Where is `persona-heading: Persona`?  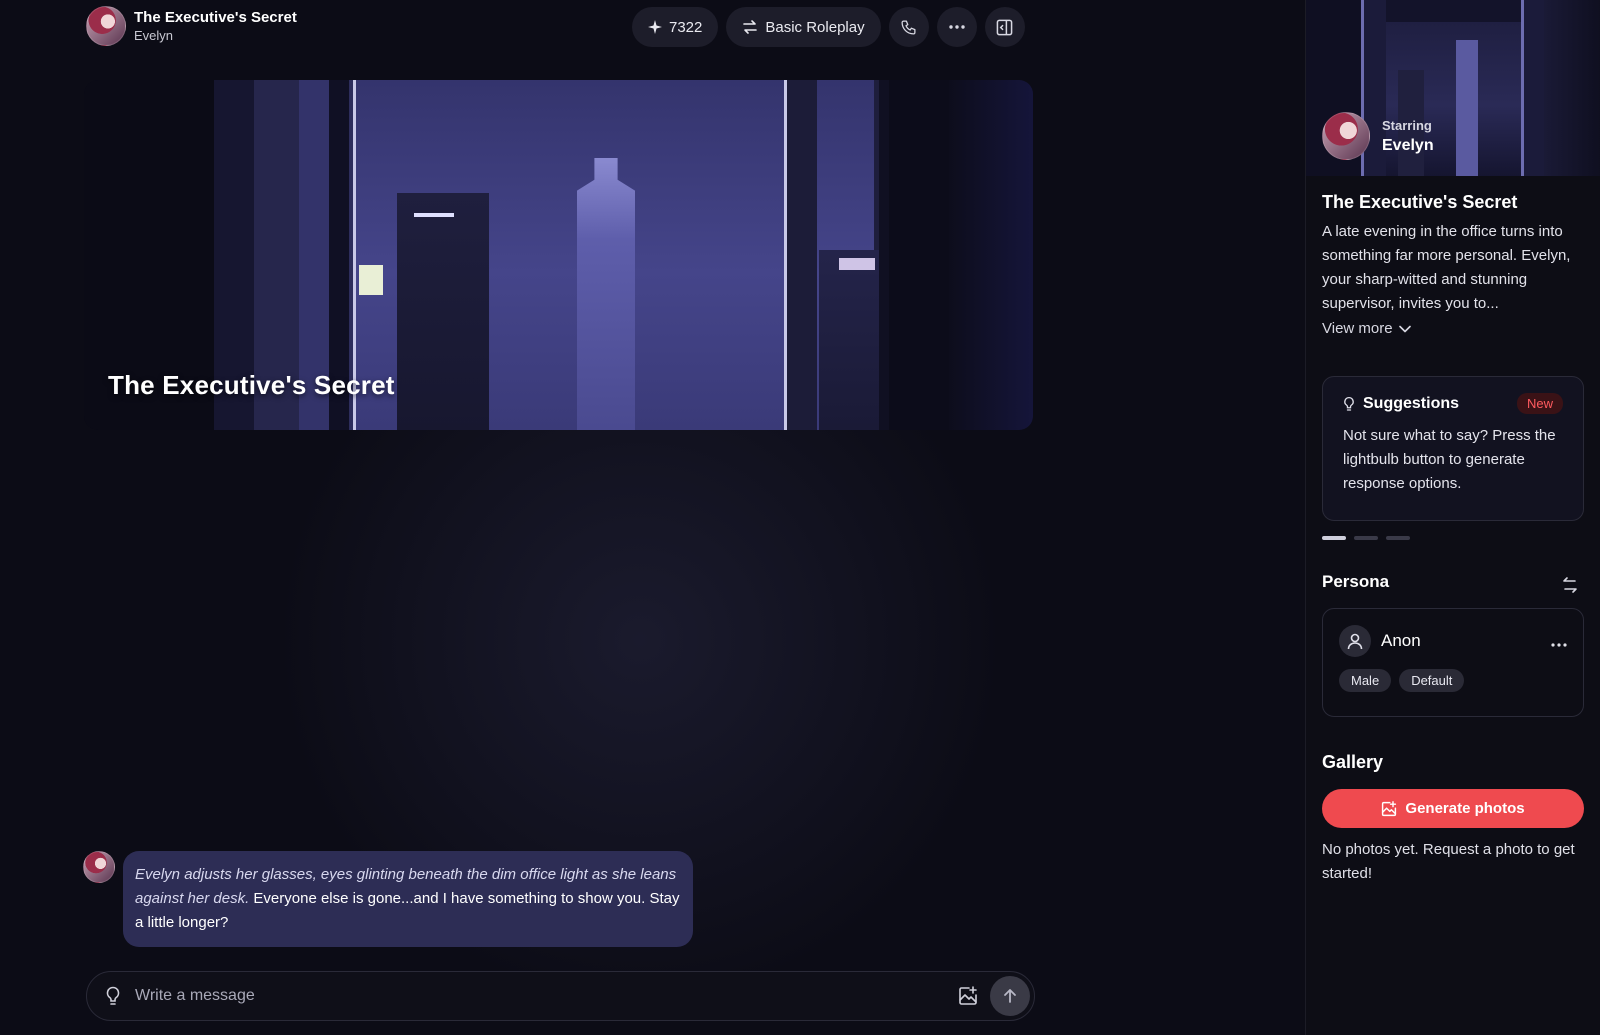 persona-heading: Persona is located at coordinates (1356, 581).